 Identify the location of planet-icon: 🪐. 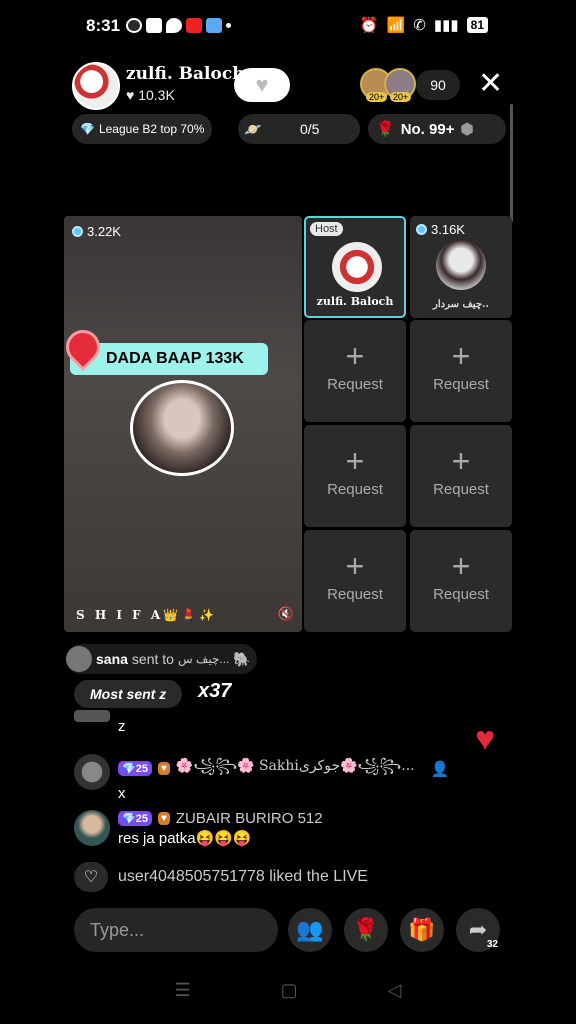
(253, 128).